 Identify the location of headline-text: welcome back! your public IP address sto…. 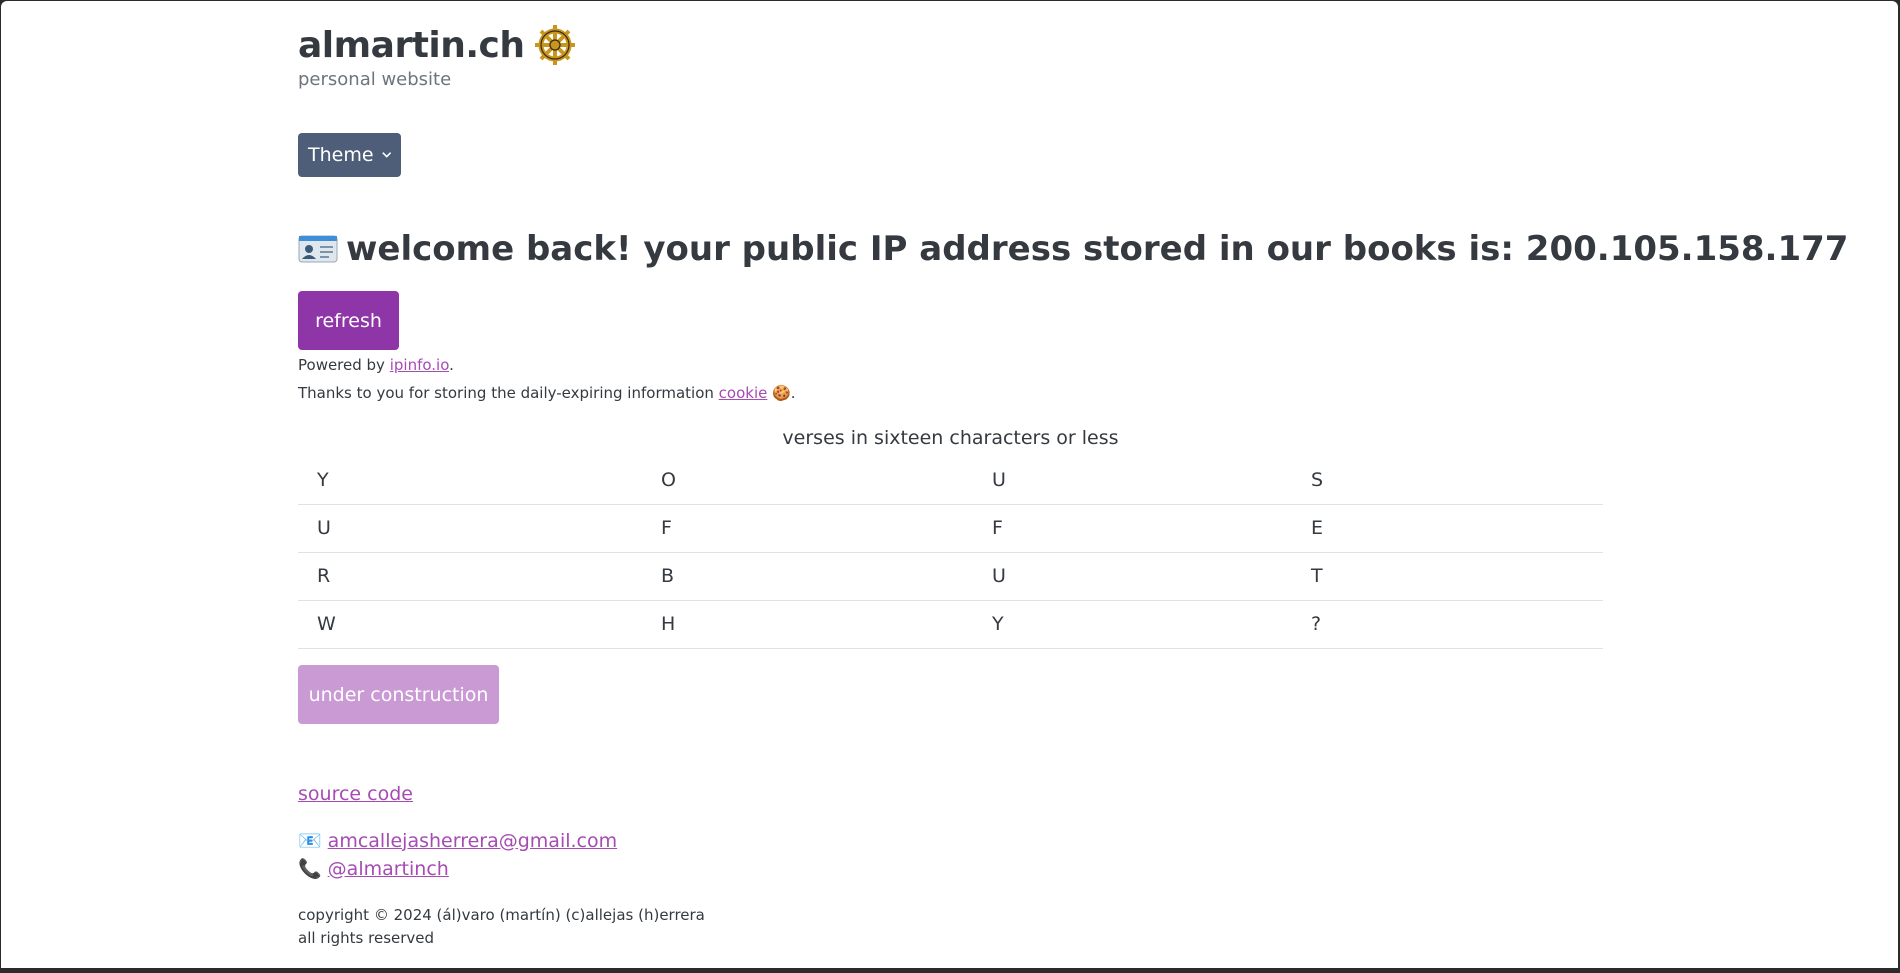
(1097, 249).